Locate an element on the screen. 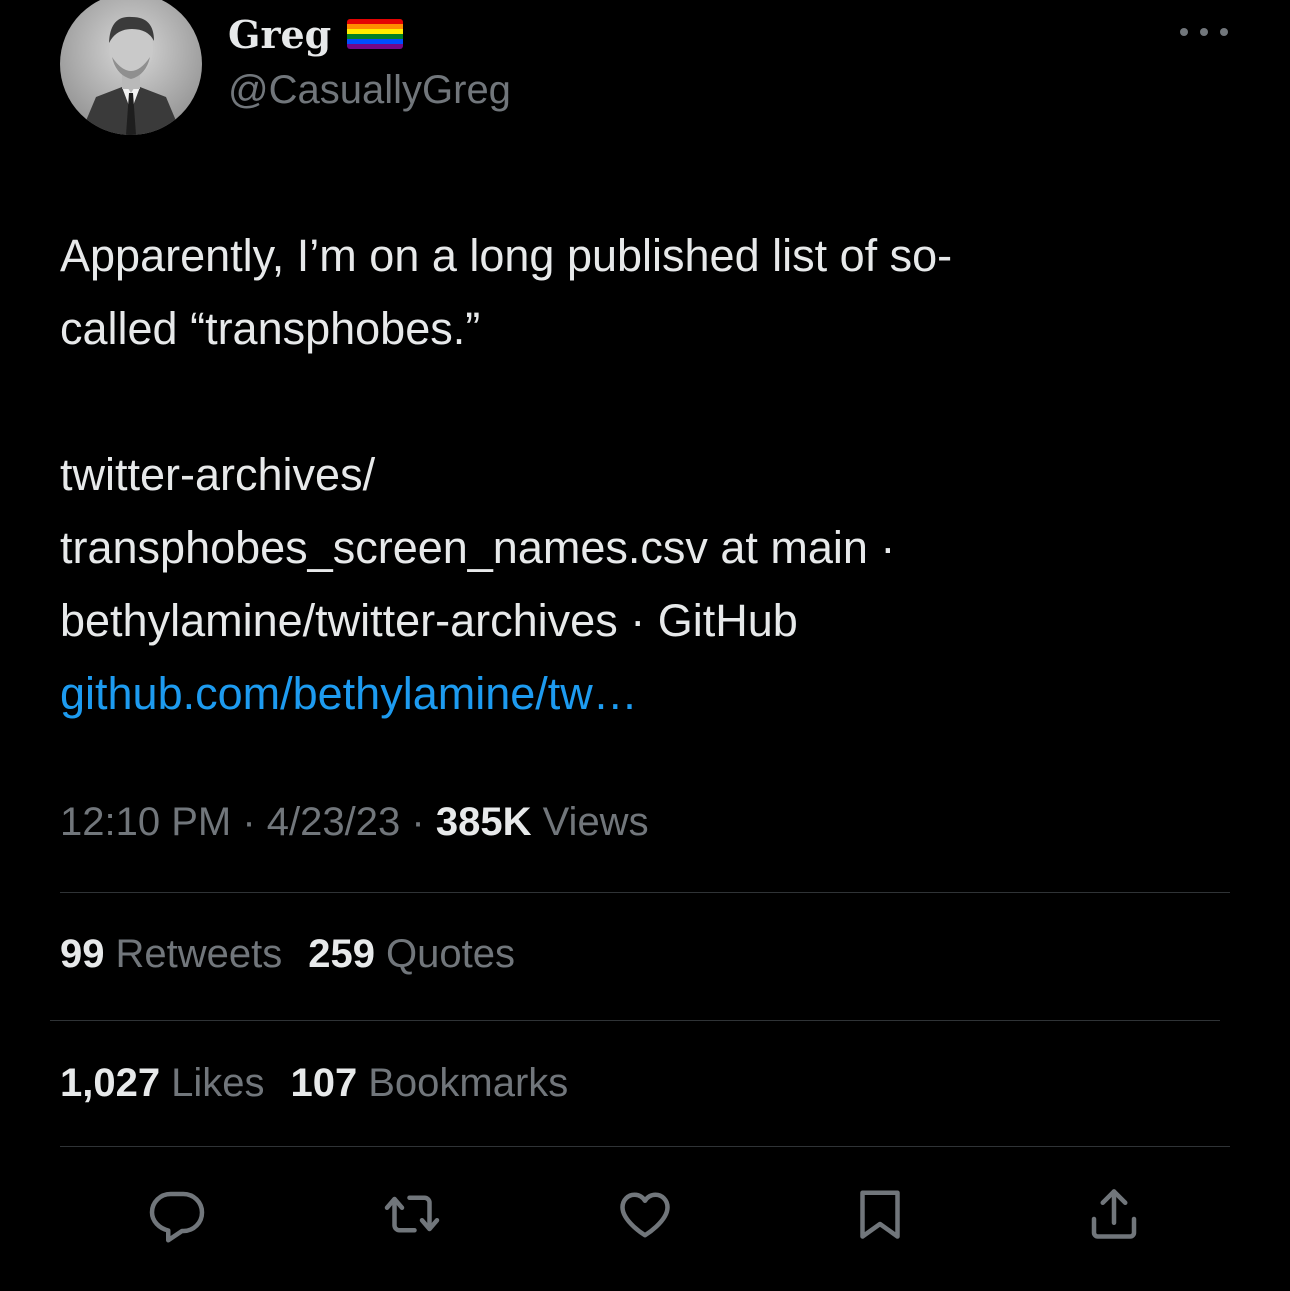  retweet-icon is located at coordinates (412, 1214).